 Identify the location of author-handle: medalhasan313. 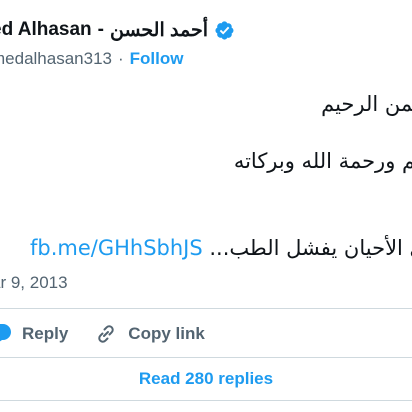
(56, 59).